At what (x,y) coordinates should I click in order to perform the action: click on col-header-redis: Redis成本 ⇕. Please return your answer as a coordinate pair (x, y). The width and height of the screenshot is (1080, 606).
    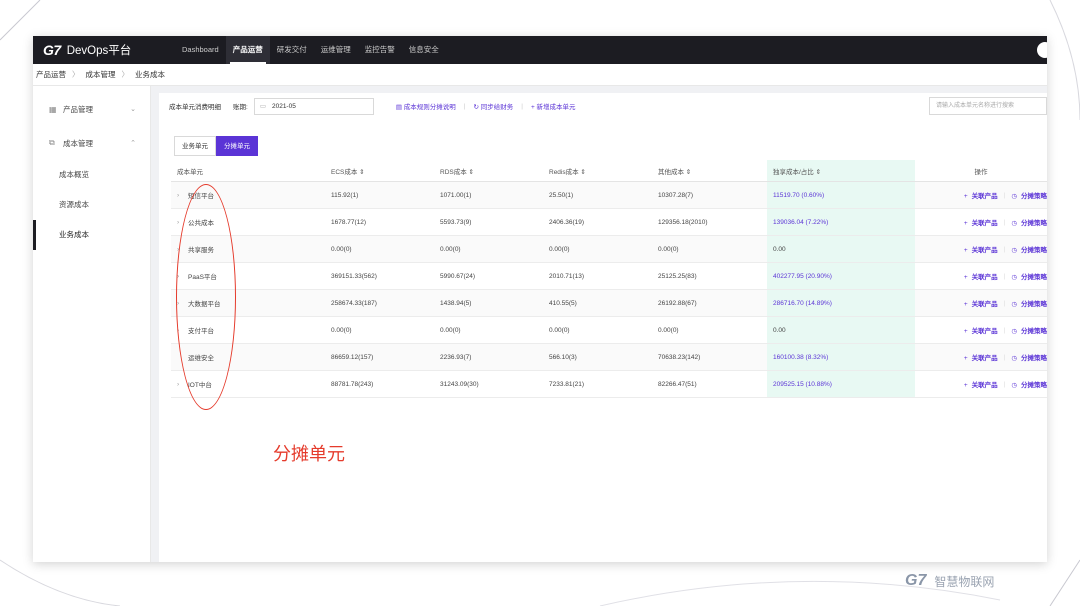
    Looking at the image, I should click on (603, 171).